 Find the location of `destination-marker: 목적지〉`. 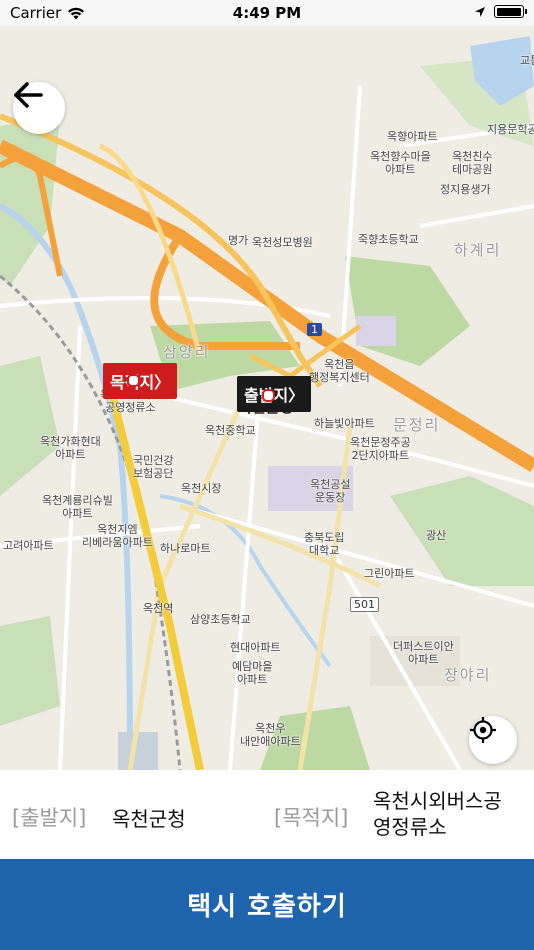

destination-marker: 목적지〉 is located at coordinates (140, 381).